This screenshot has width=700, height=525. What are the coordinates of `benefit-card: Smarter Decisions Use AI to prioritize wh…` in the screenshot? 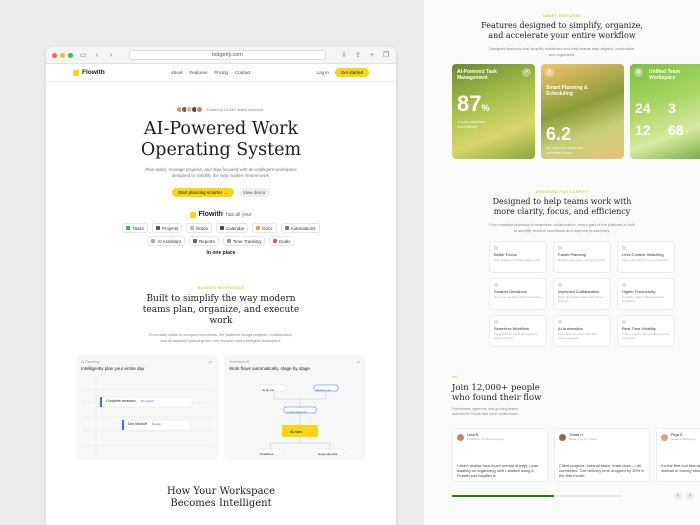 It's located at (518, 294).